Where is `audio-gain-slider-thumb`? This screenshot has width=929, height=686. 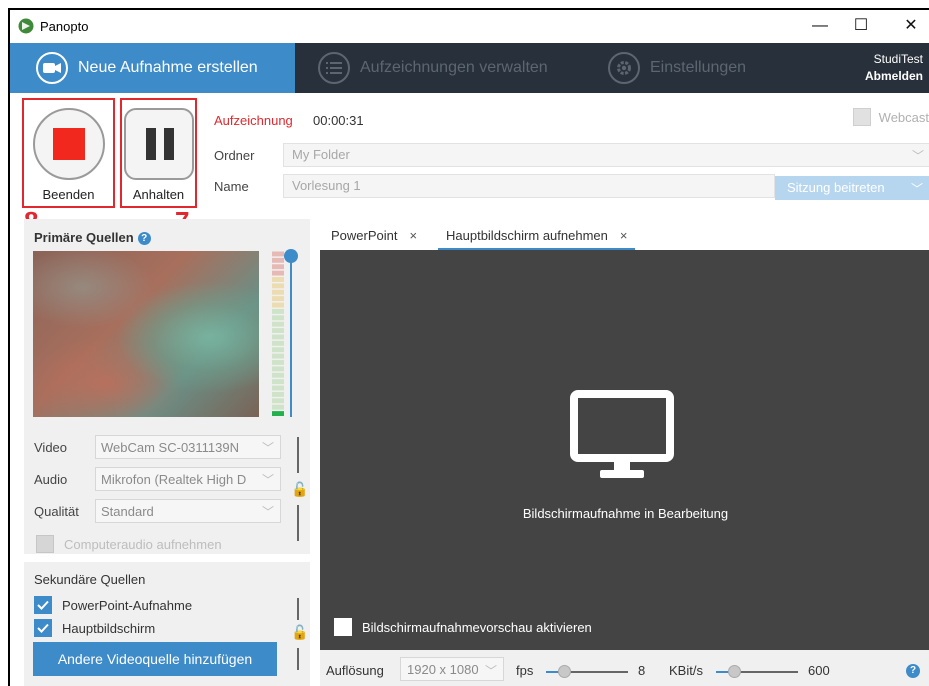 audio-gain-slider-thumb is located at coordinates (291, 256).